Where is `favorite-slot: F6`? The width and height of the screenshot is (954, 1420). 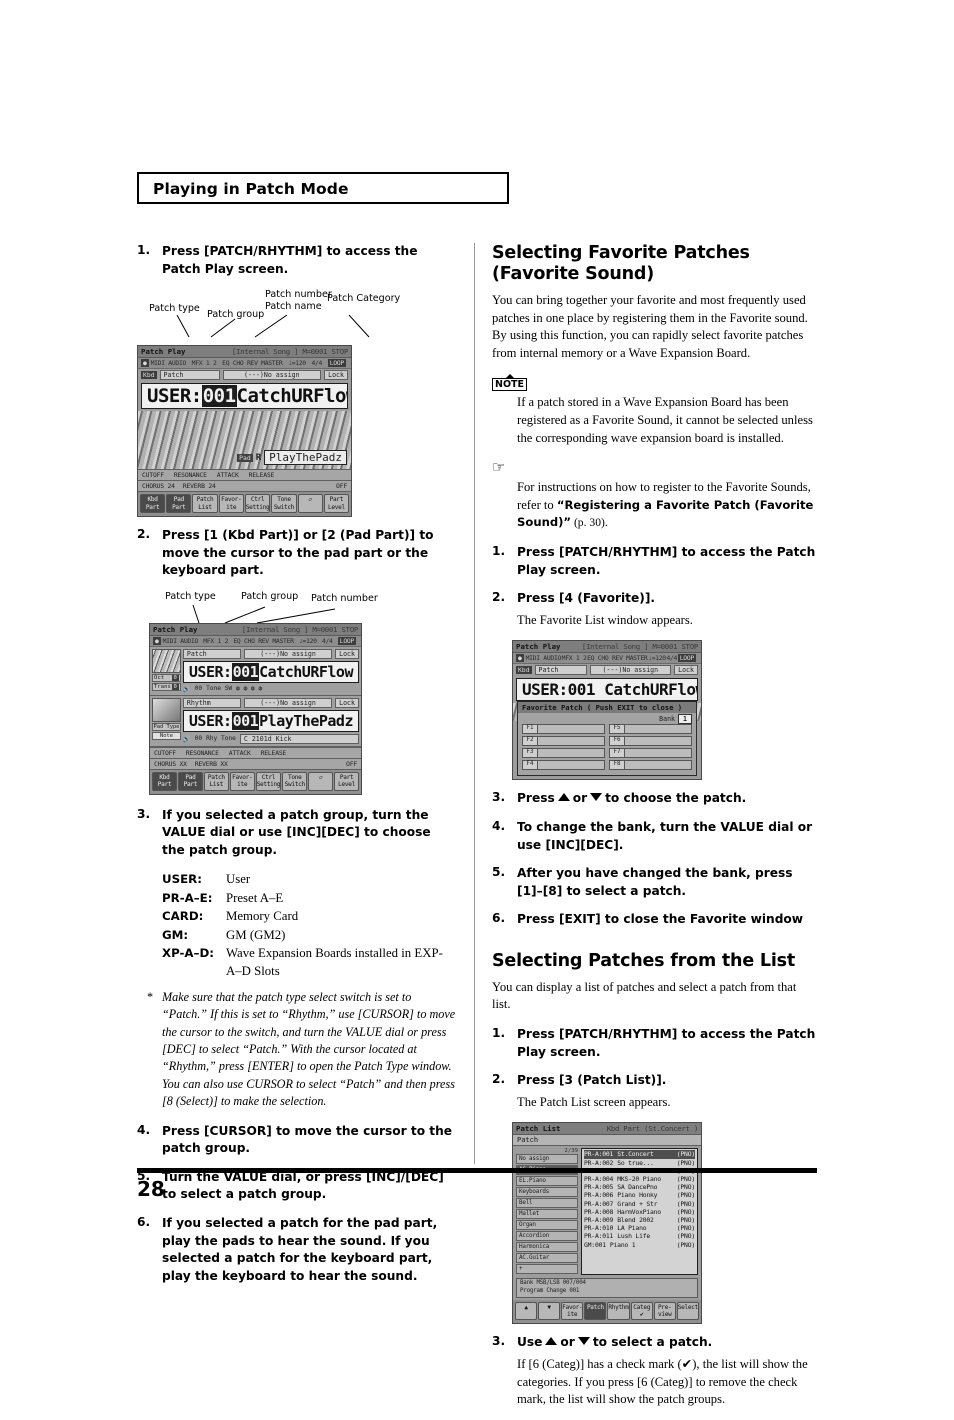 favorite-slot: F6 is located at coordinates (650, 741).